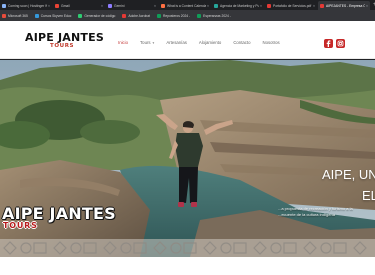  I want to click on nav-item-tours: Tours ▾, so click(147, 42).